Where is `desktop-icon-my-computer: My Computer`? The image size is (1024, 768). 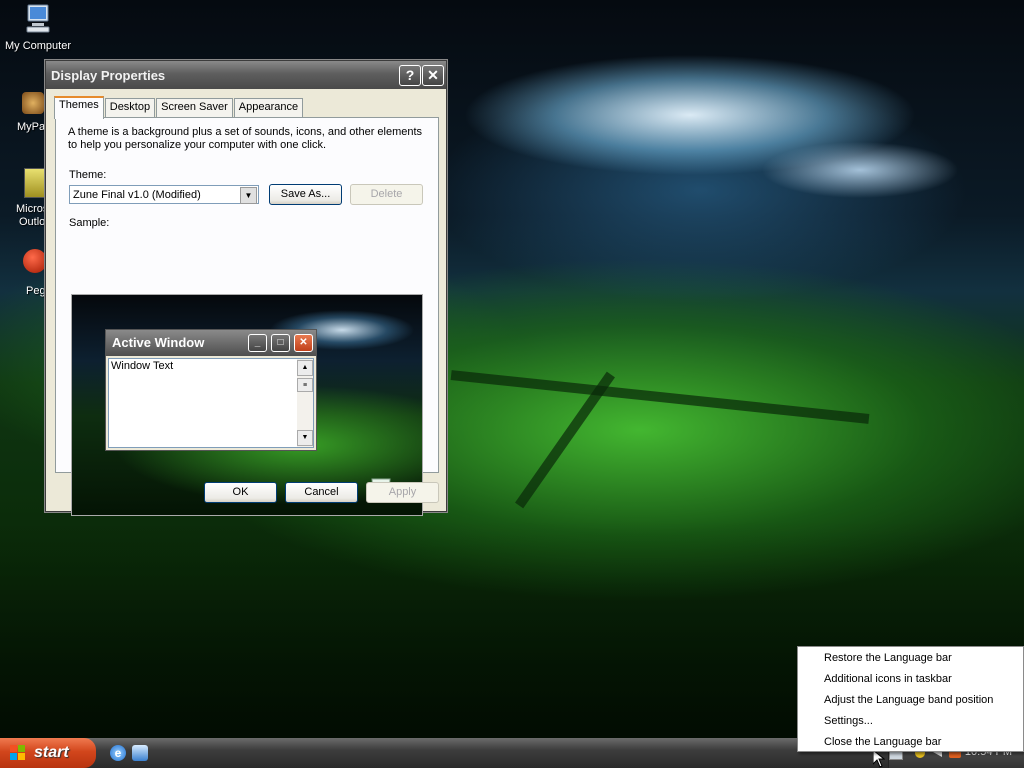 desktop-icon-my-computer: My Computer is located at coordinates (38, 27).